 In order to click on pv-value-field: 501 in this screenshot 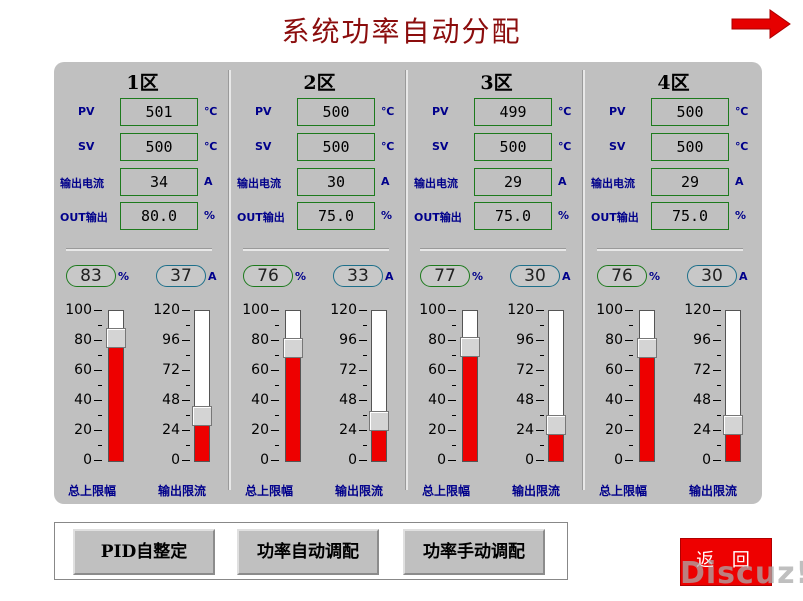, I will do `click(159, 112)`.